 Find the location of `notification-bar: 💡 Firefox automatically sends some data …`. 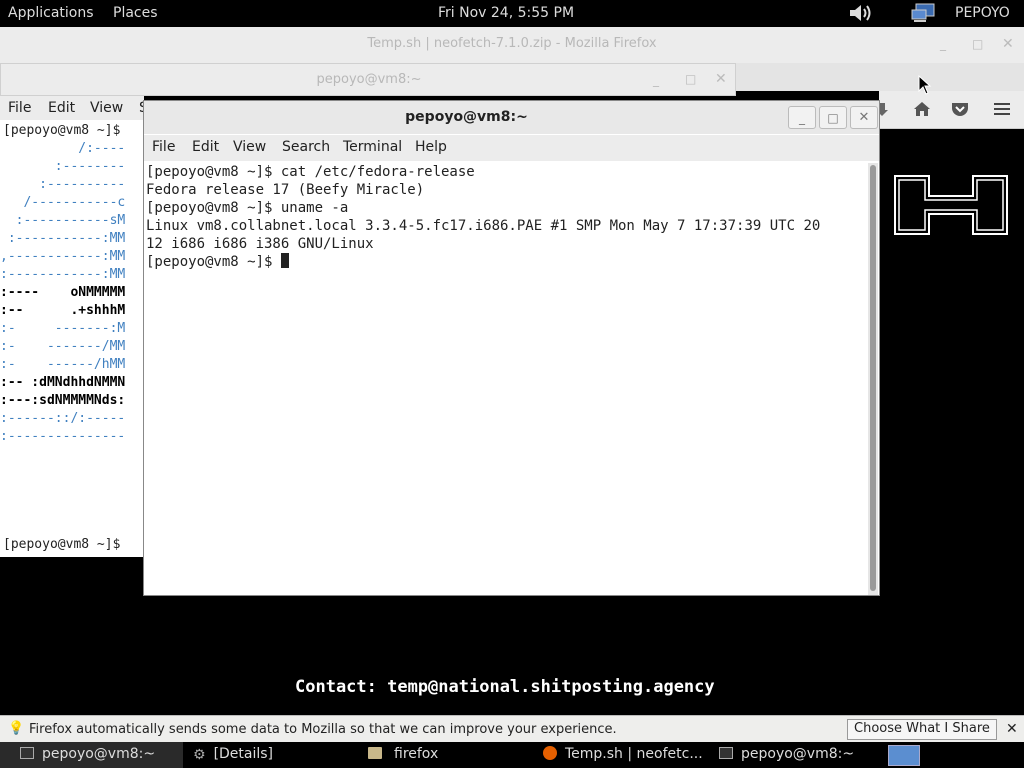

notification-bar: 💡 Firefox automatically sends some data … is located at coordinates (512, 728).